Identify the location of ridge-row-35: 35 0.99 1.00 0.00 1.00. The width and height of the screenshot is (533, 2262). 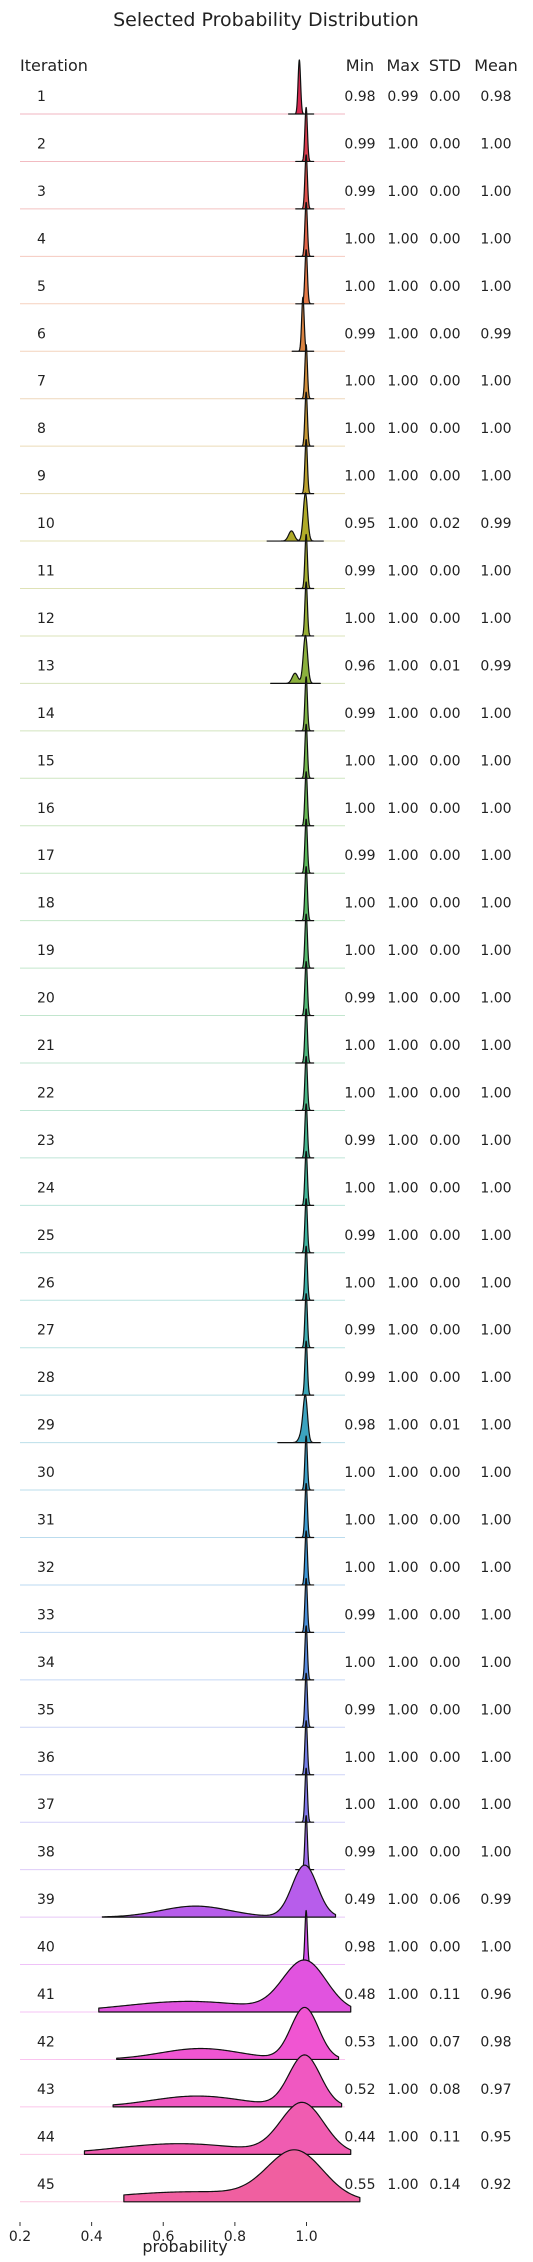
(266, 1700).